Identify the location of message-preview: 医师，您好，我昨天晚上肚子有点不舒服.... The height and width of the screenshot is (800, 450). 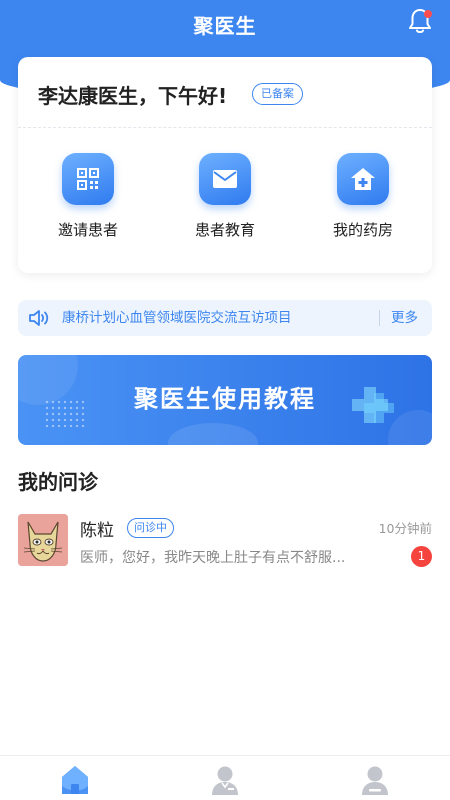
(213, 558).